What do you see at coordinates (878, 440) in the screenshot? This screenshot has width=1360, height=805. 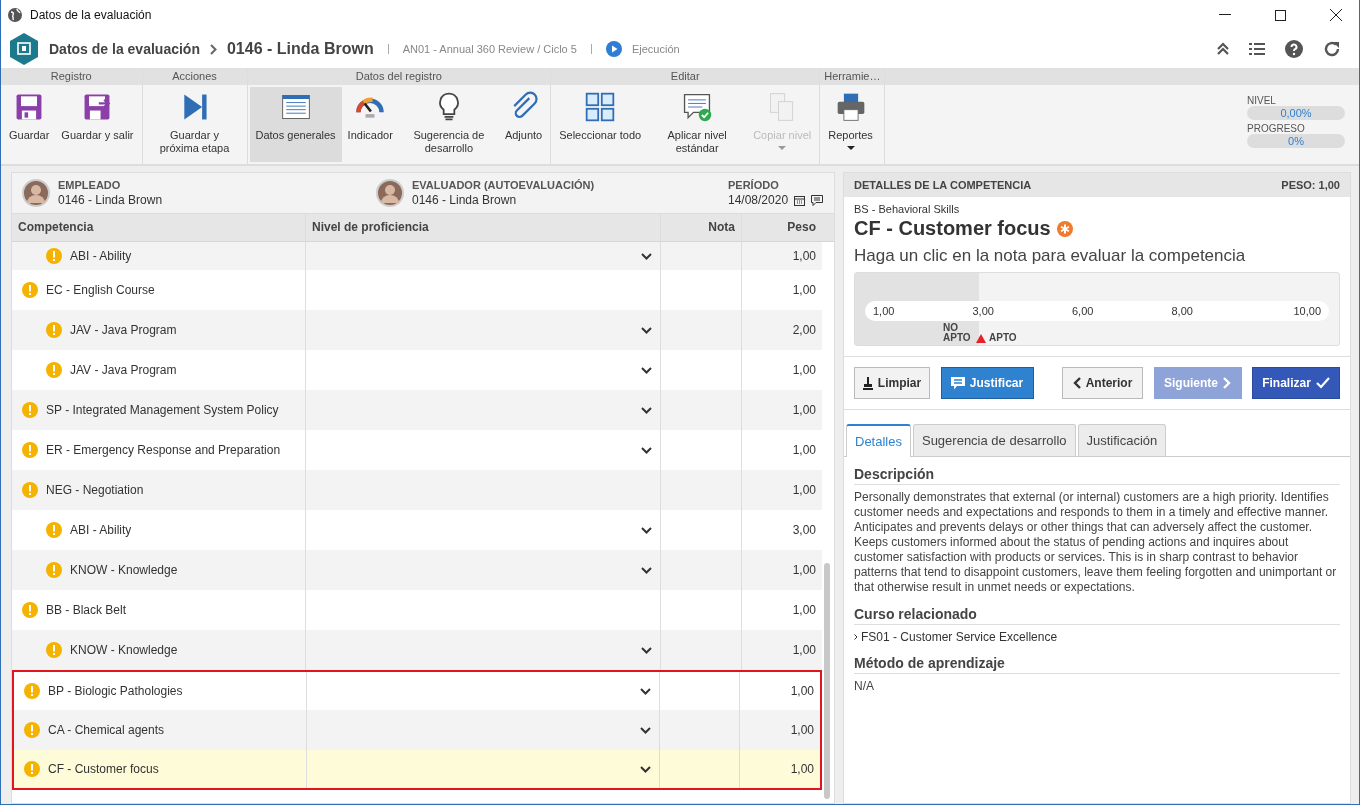 I see `tab: Detalles` at bounding box center [878, 440].